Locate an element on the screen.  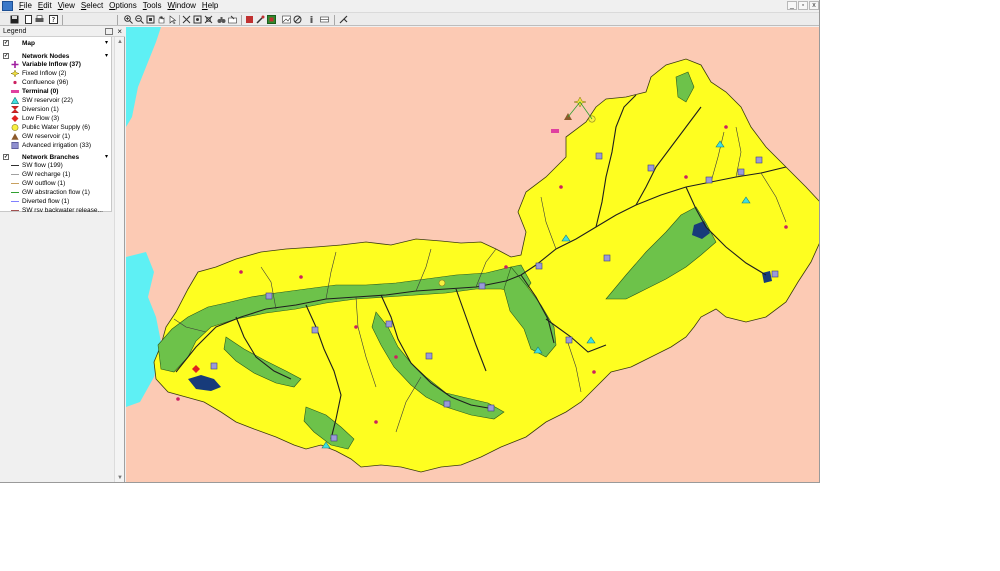
binoculars-icon is located at coordinates (221, 19).